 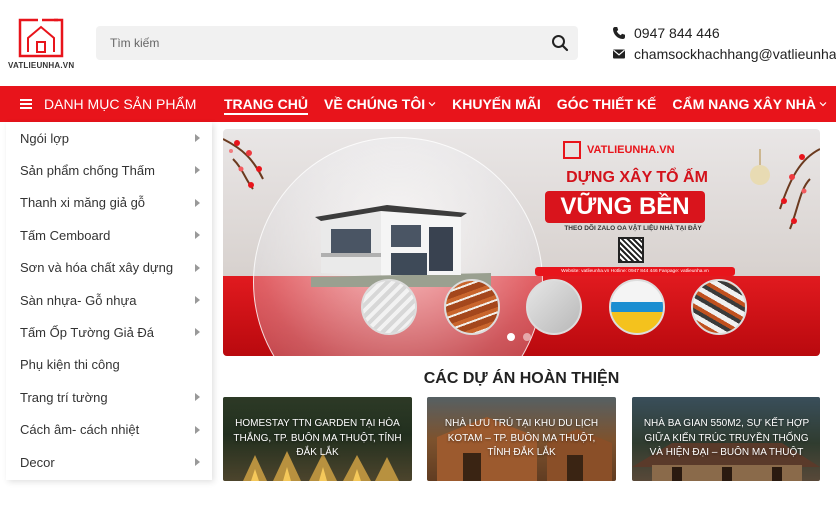 What do you see at coordinates (70, 365) in the screenshot?
I see `sidebar-item-label: Phụ kiện thi công` at bounding box center [70, 365].